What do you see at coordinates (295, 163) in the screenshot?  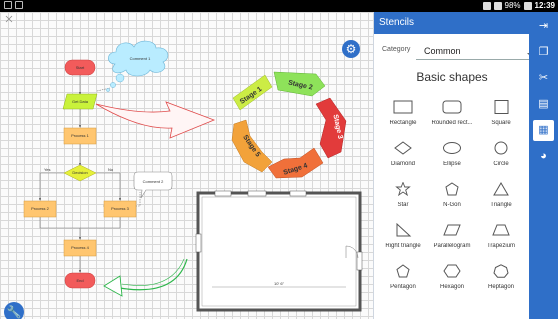 I see `stage-4: Stage 4` at bounding box center [295, 163].